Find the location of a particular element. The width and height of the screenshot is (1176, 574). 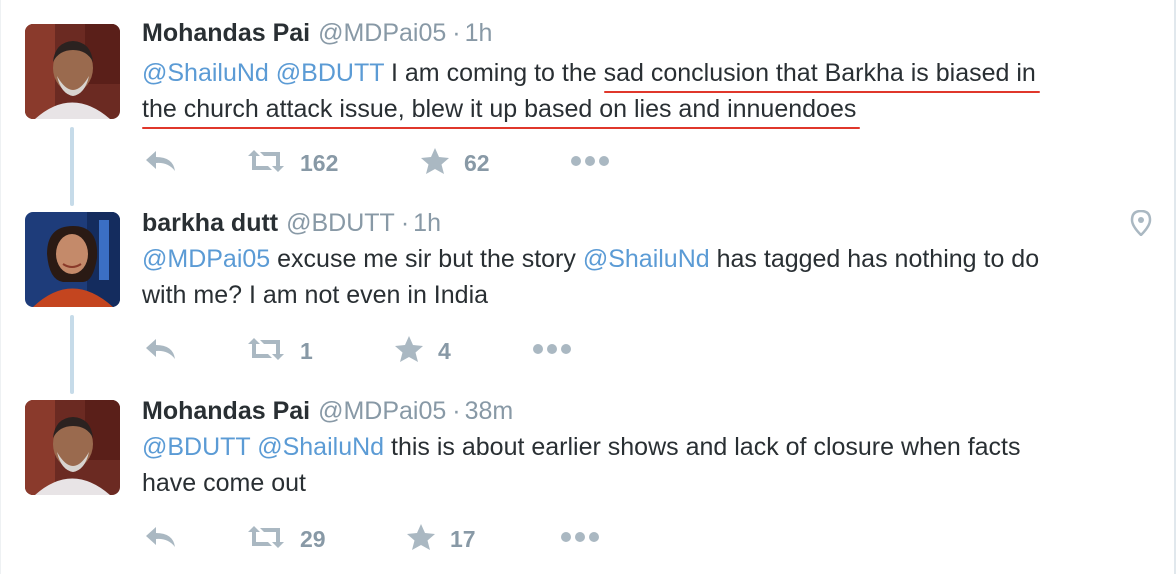

text-segment: excuse me sir but the story is located at coordinates (426, 259).